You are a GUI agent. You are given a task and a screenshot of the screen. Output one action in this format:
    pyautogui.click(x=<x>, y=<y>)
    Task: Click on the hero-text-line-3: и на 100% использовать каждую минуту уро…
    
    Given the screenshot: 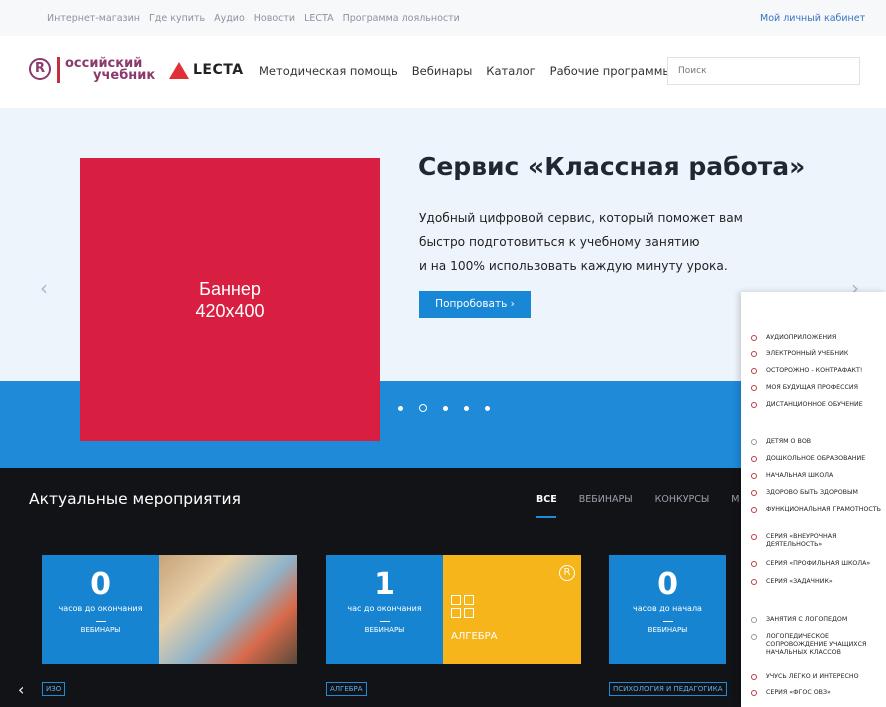 What is the action you would take?
    pyautogui.click(x=573, y=266)
    